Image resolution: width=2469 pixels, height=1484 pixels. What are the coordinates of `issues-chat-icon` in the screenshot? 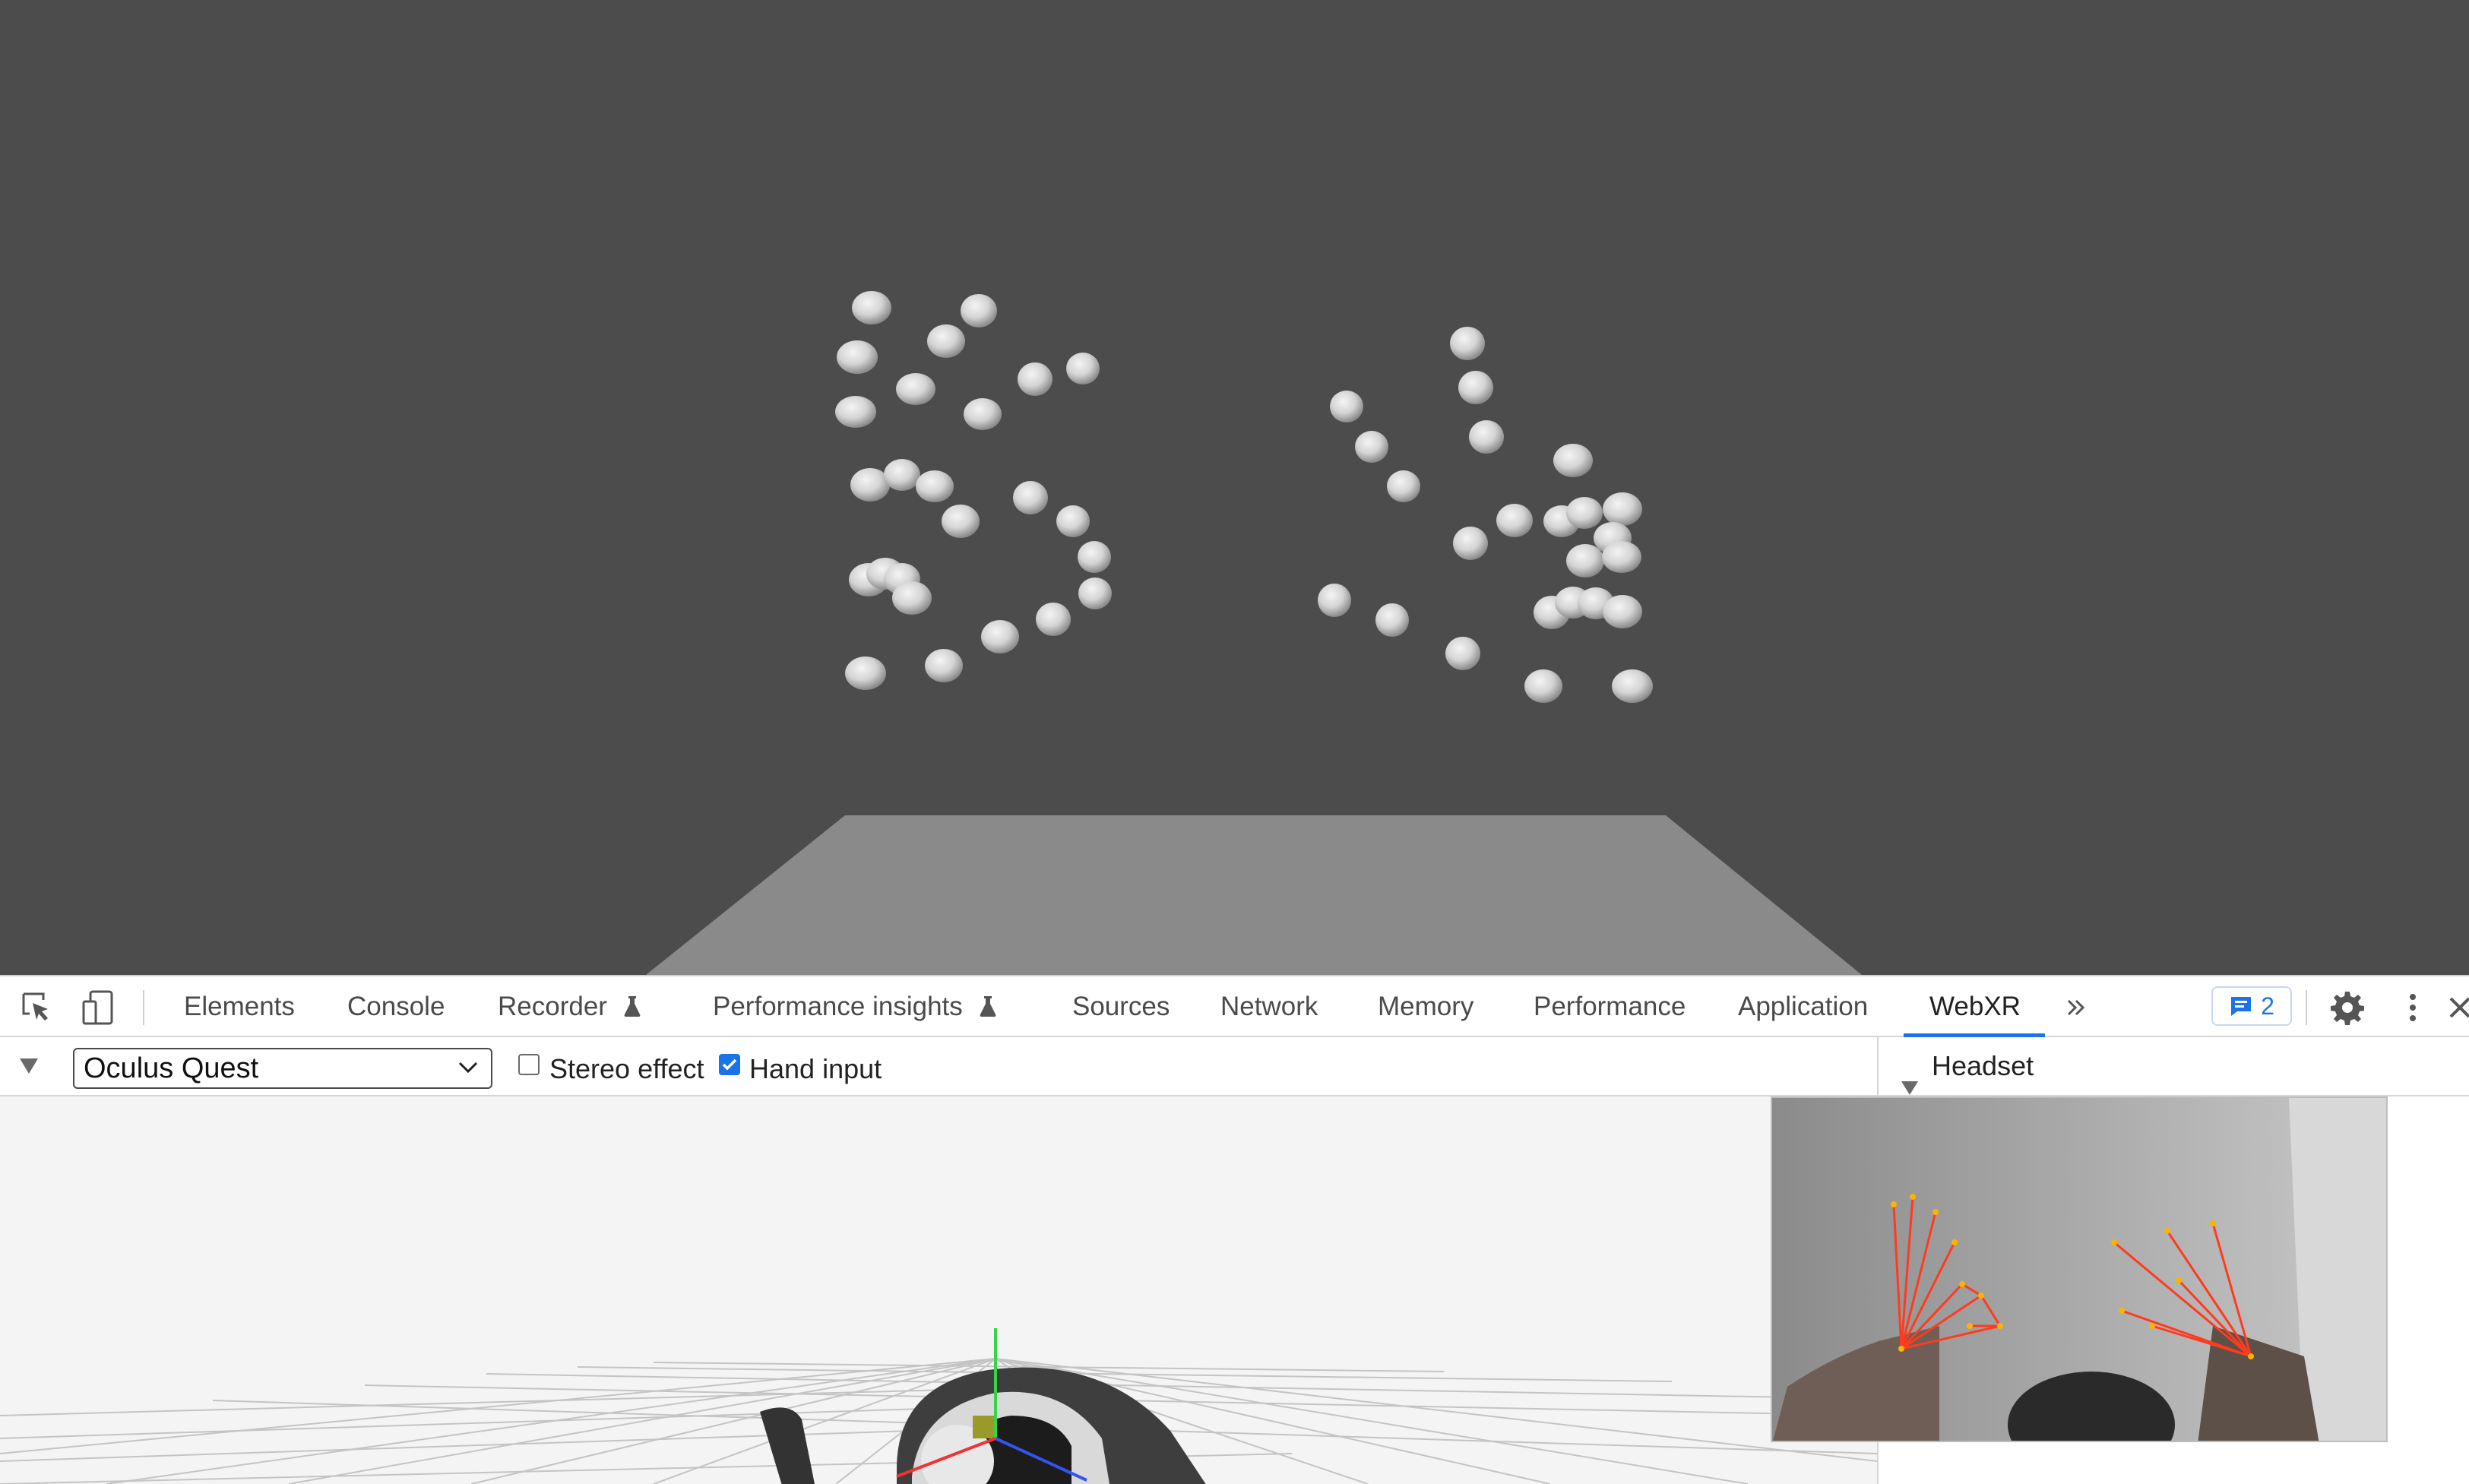 It's located at (2241, 1006).